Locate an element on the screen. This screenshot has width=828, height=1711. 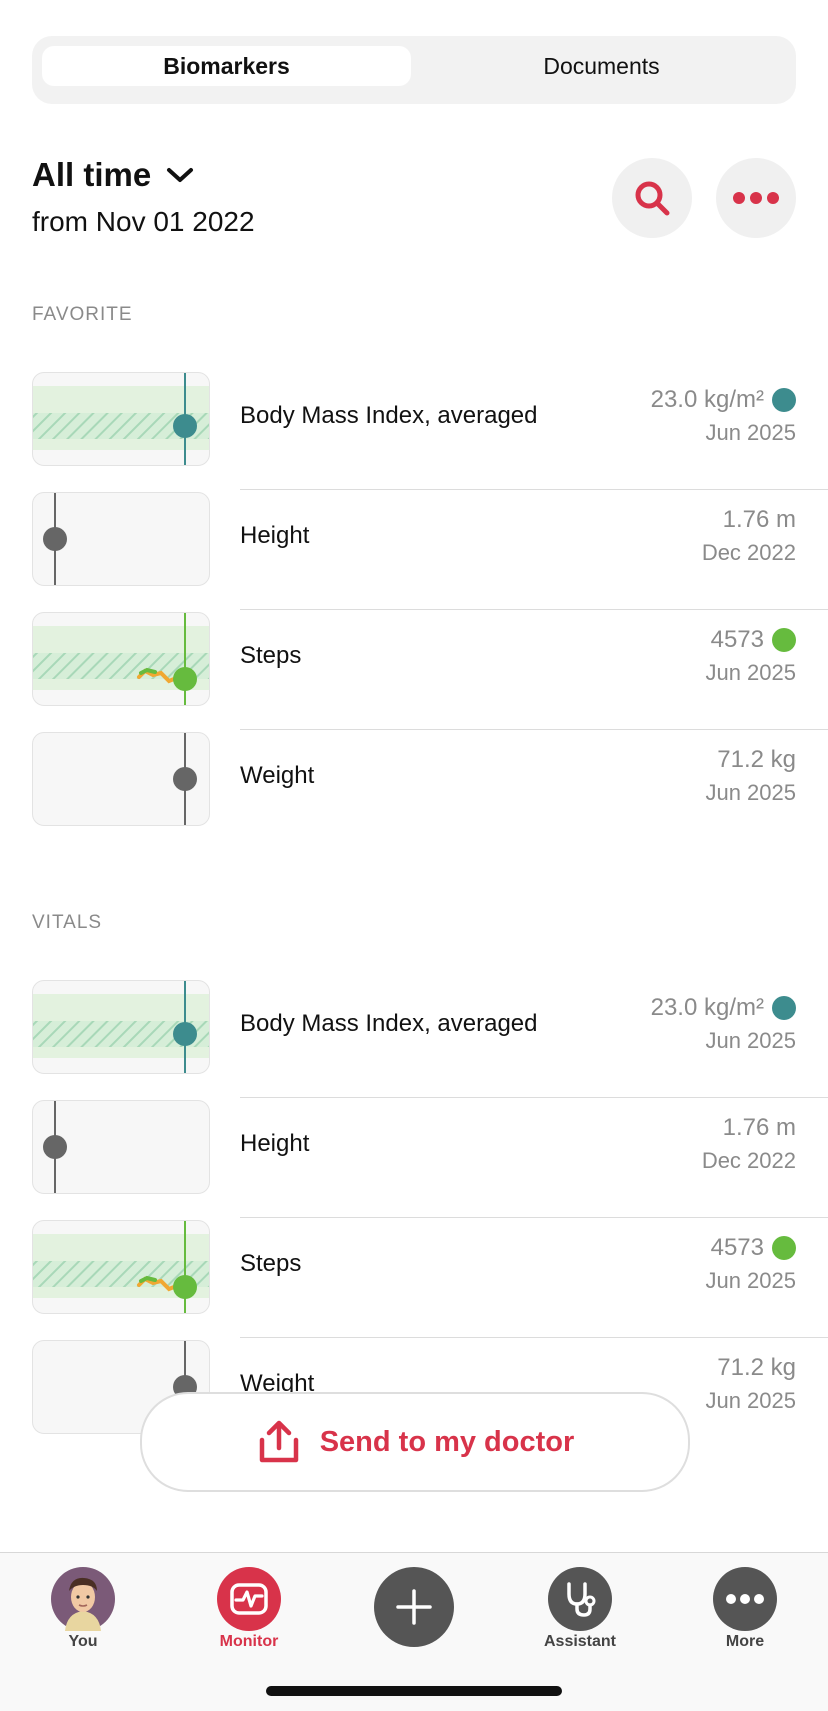
segmented-control: Biomarkers Documents is located at coordinates (414, 70).